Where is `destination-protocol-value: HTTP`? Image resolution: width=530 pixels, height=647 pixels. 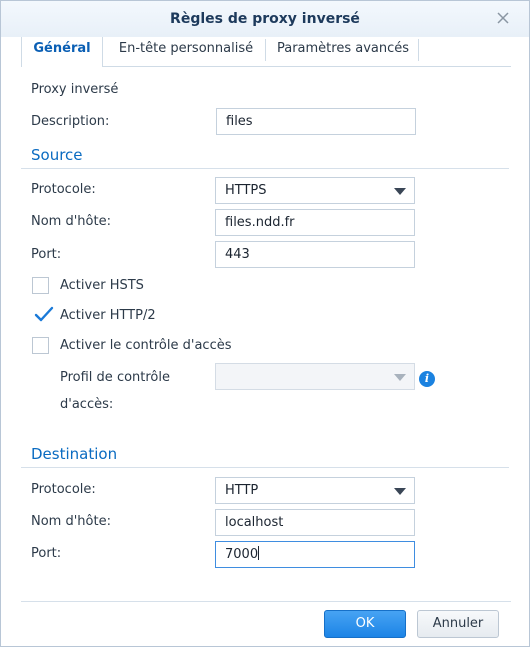 destination-protocol-value: HTTP is located at coordinates (242, 490).